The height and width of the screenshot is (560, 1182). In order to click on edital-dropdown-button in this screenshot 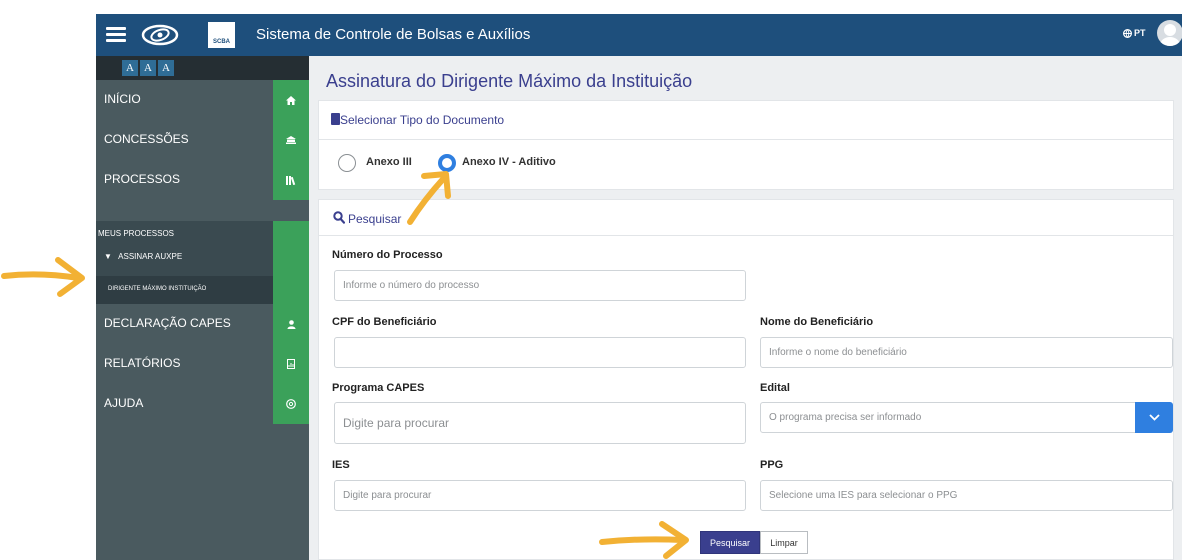, I will do `click(1154, 417)`.